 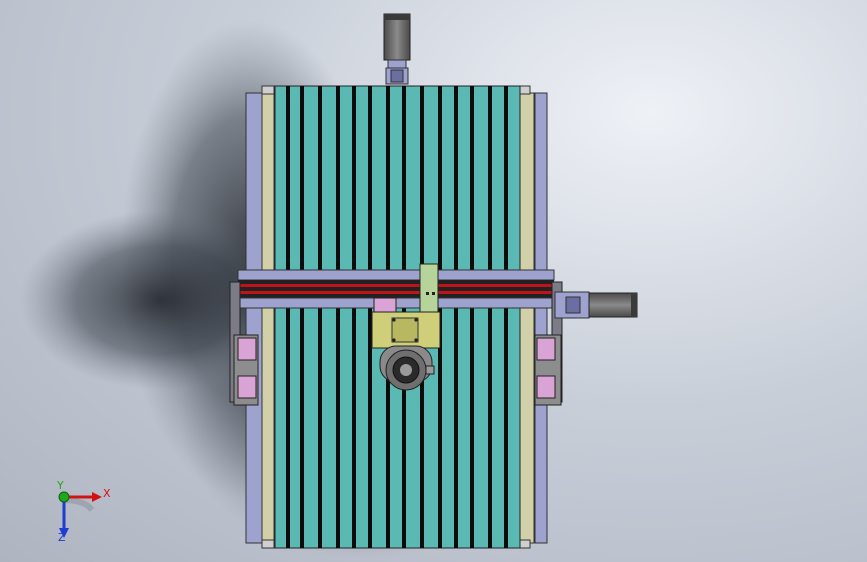 What do you see at coordinates (548, 370) in the screenshot?
I see `right-side-carriage` at bounding box center [548, 370].